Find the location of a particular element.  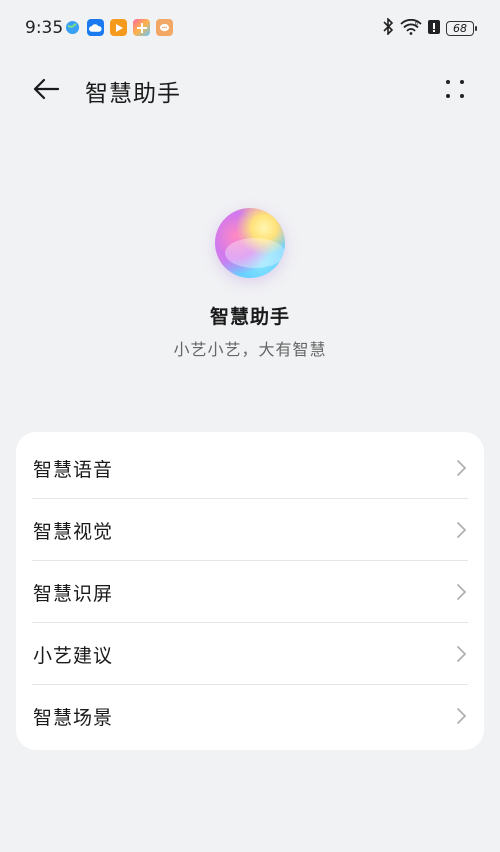

status-bar: 9:35 6 68 is located at coordinates (250, 28).